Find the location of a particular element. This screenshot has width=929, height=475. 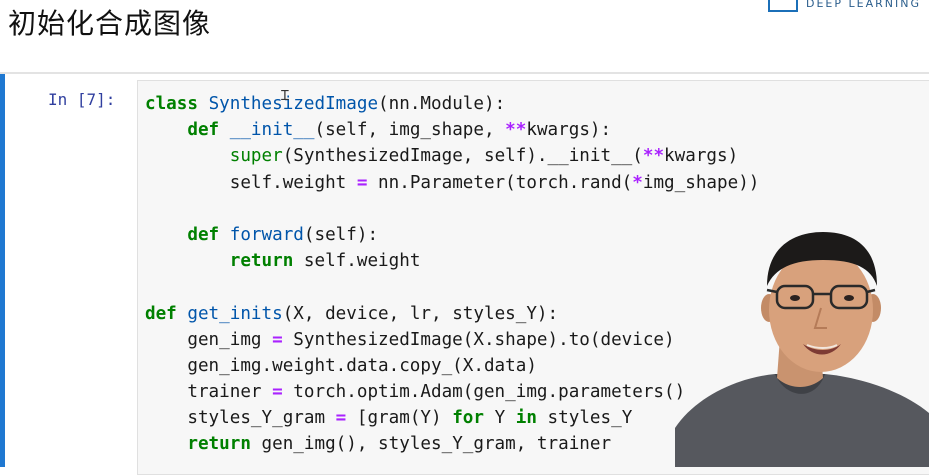

code-line: return self.weight is located at coordinates (452, 261).